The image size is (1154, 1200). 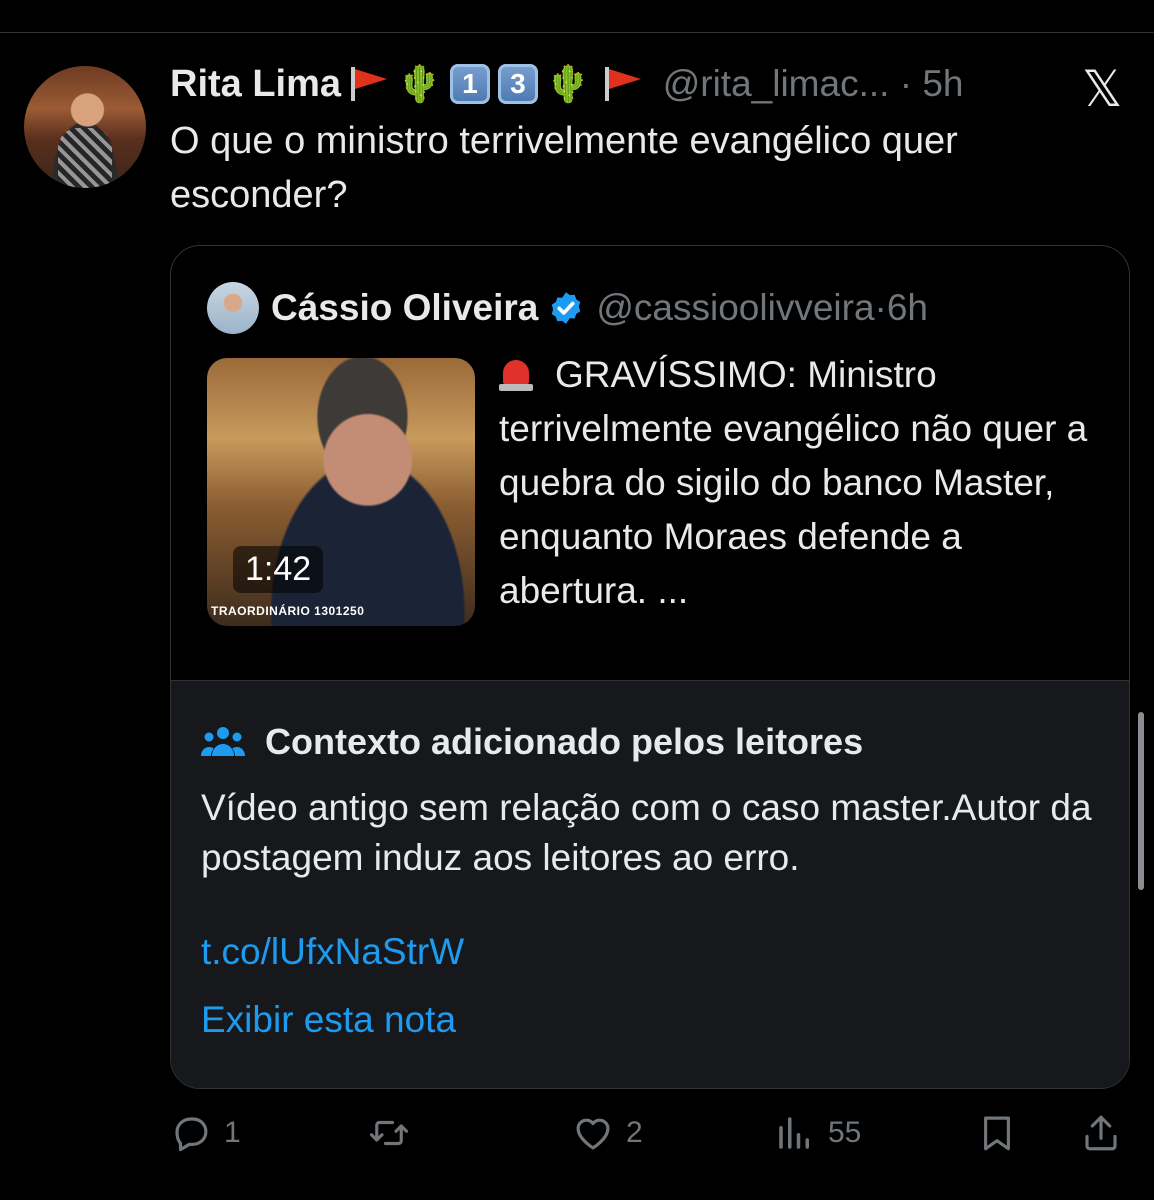 What do you see at coordinates (943, 83) in the screenshot?
I see `post-time: 5h` at bounding box center [943, 83].